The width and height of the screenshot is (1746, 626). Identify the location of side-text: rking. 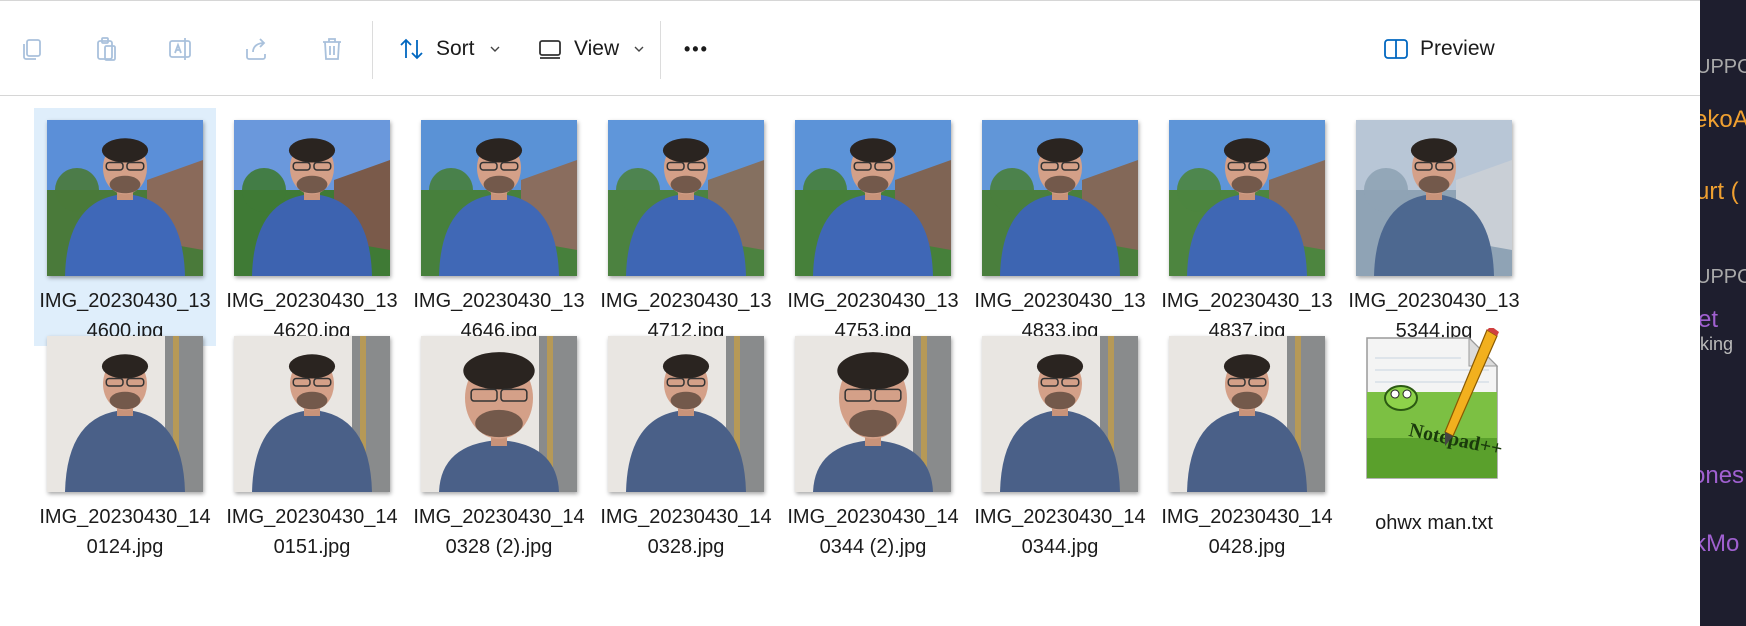
(1717, 344).